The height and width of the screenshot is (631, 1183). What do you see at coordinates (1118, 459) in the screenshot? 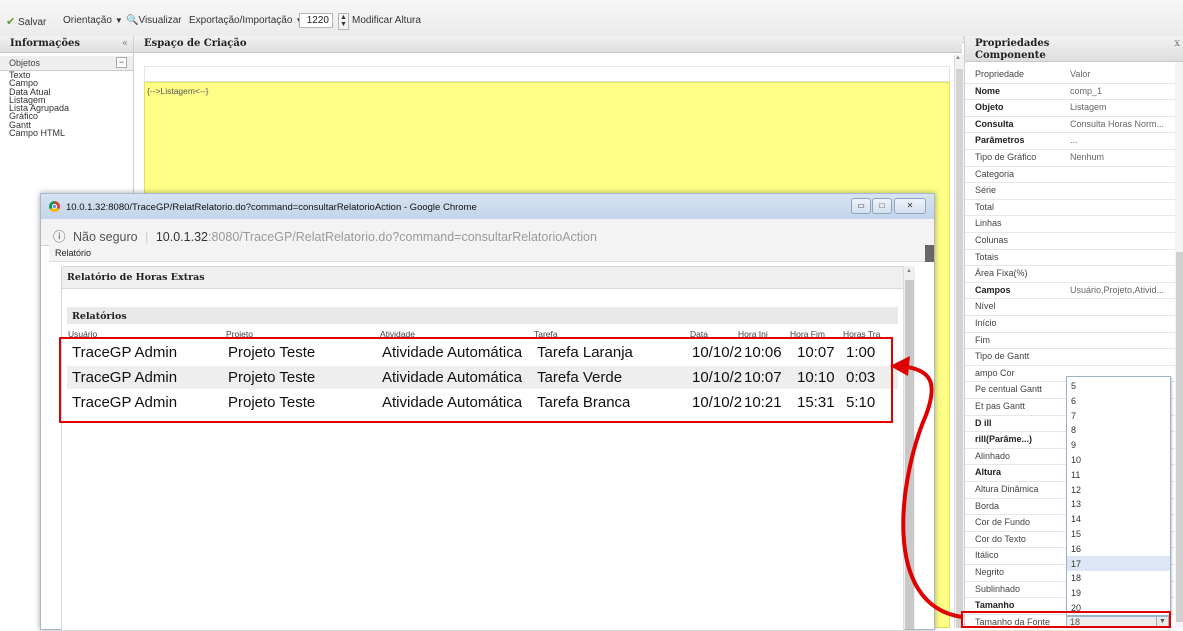
I see `font-size-option: 10` at bounding box center [1118, 459].